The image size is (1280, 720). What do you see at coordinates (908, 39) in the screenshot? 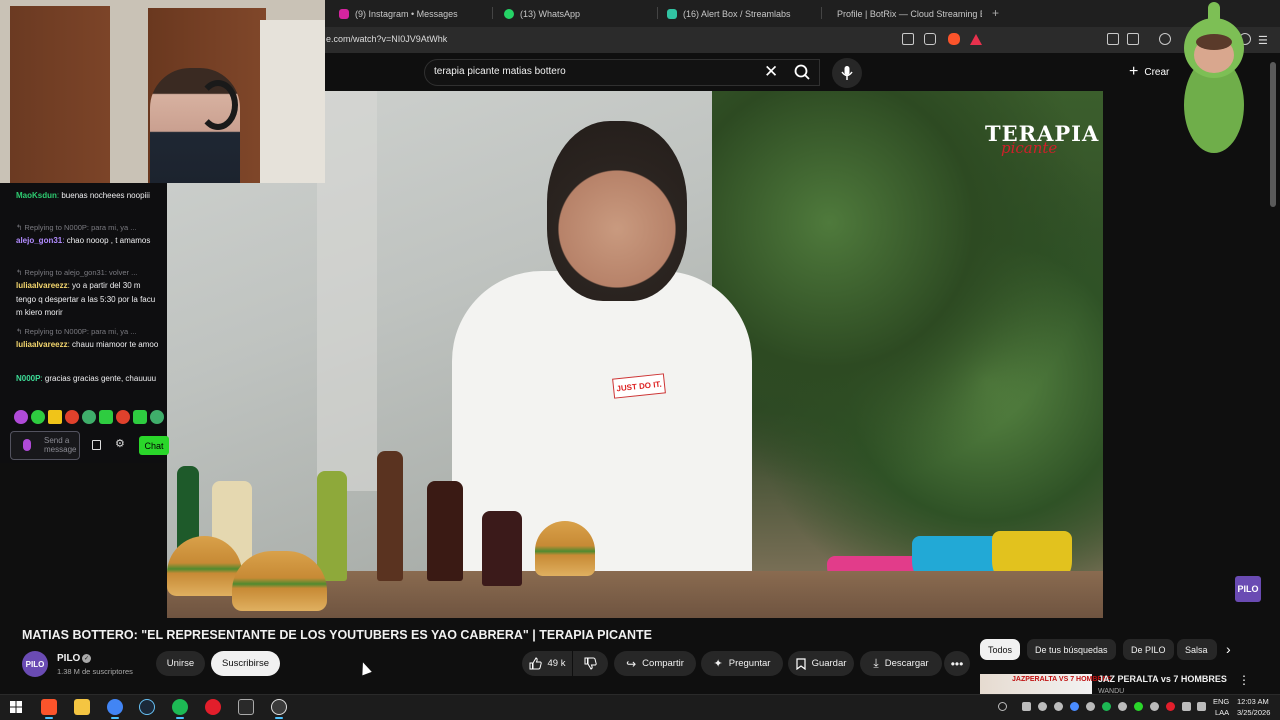
I see `cast-icon` at bounding box center [908, 39].